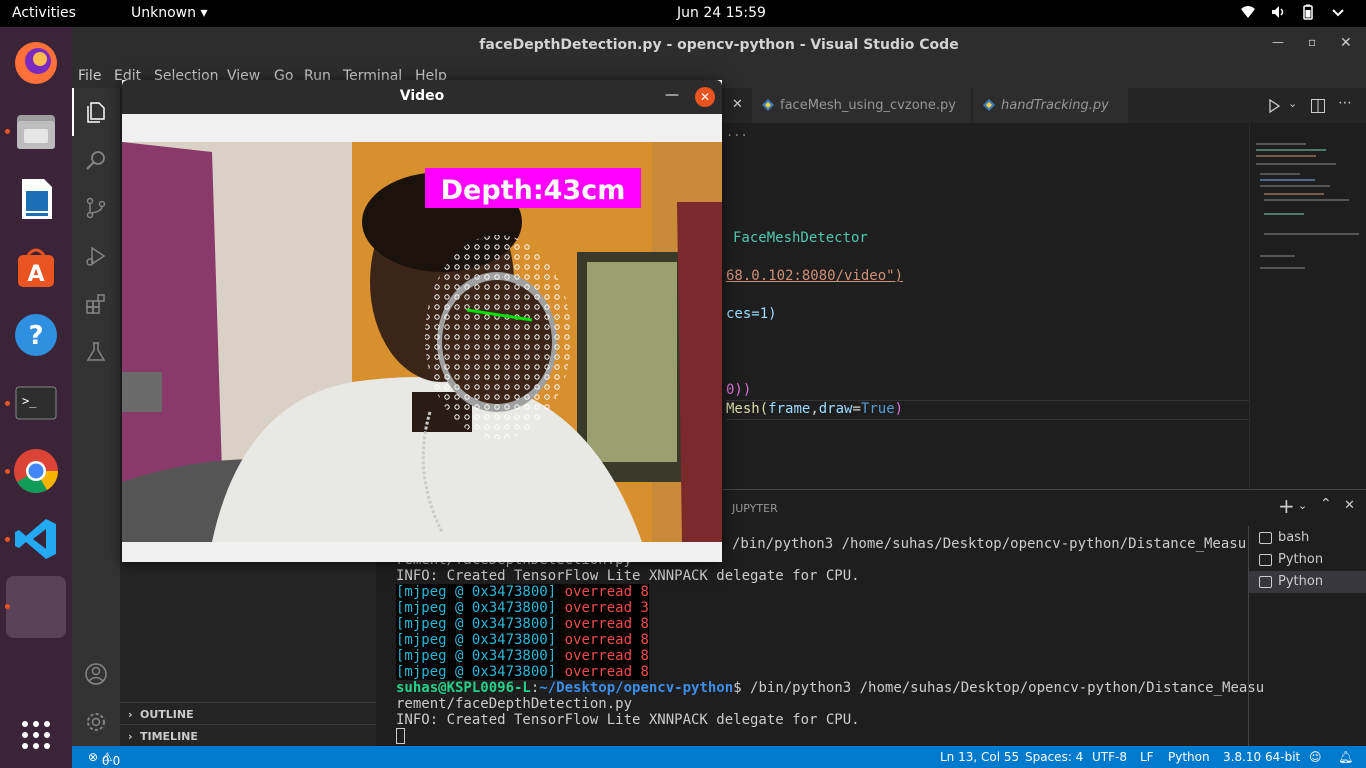 The image size is (1366, 768). I want to click on tab-handtracking: handTracking.py, so click(1051, 105).